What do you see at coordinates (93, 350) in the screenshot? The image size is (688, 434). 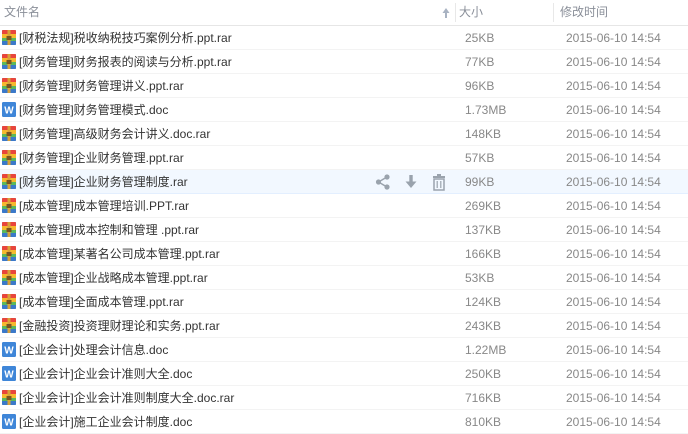 I see `file-name: [企业会计]处理会计信息.doc` at bounding box center [93, 350].